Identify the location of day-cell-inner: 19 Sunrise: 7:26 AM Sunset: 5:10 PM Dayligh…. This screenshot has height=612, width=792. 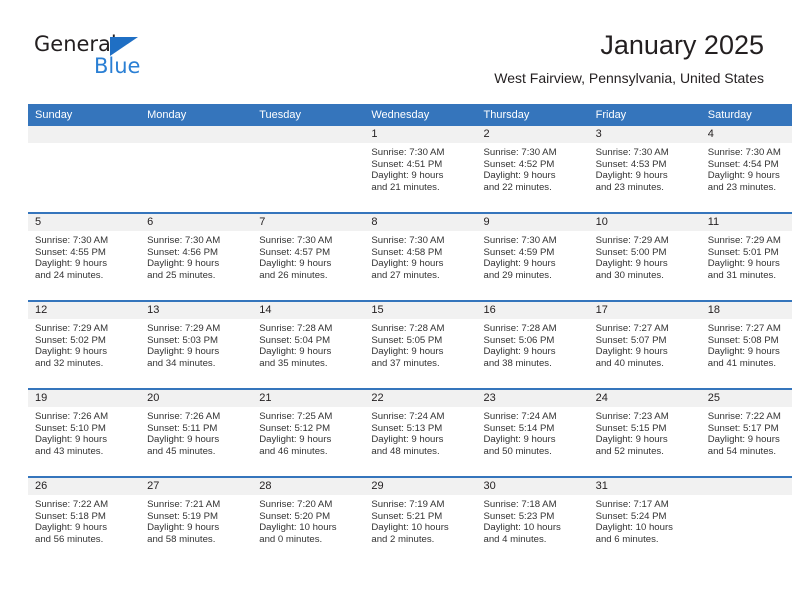
(84, 433).